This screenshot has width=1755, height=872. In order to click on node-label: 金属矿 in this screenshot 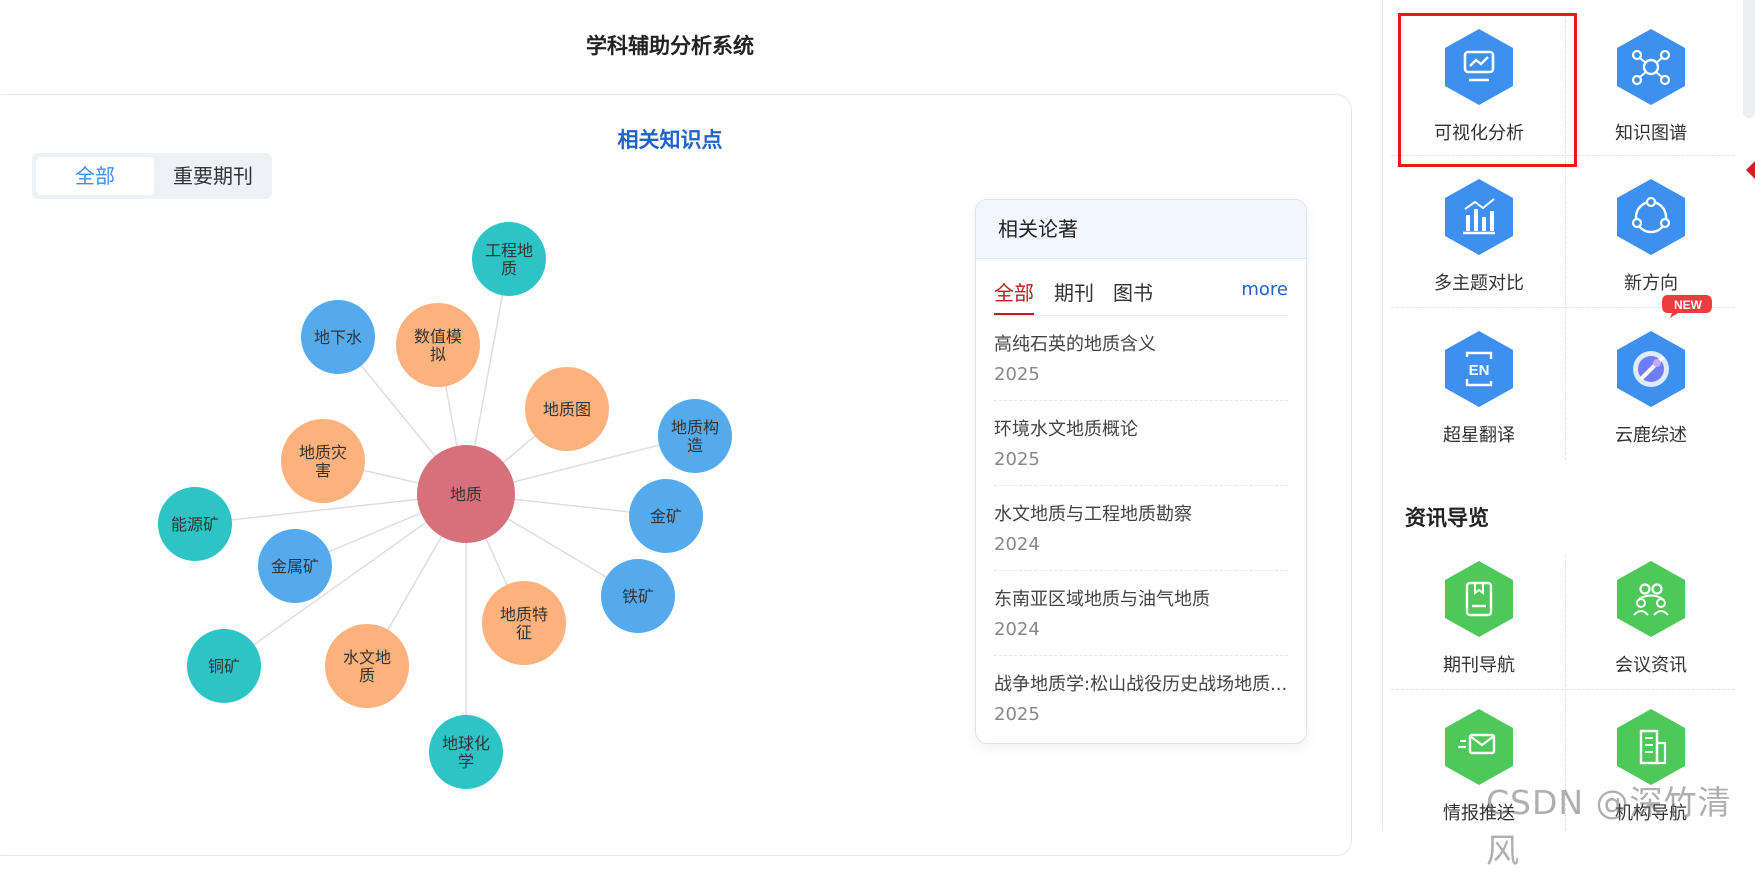, I will do `click(295, 566)`.